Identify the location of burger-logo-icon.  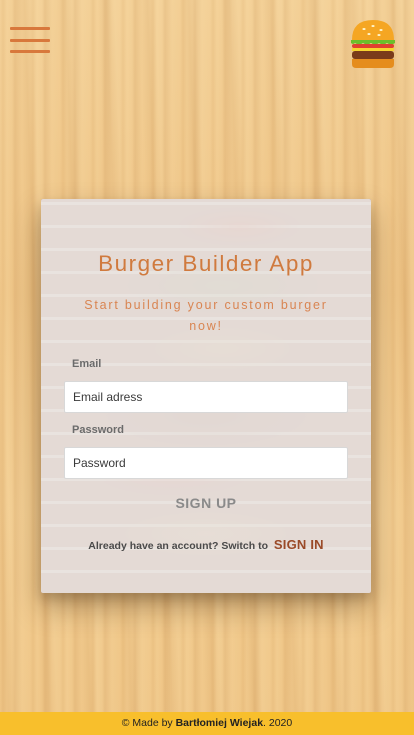
(373, 45).